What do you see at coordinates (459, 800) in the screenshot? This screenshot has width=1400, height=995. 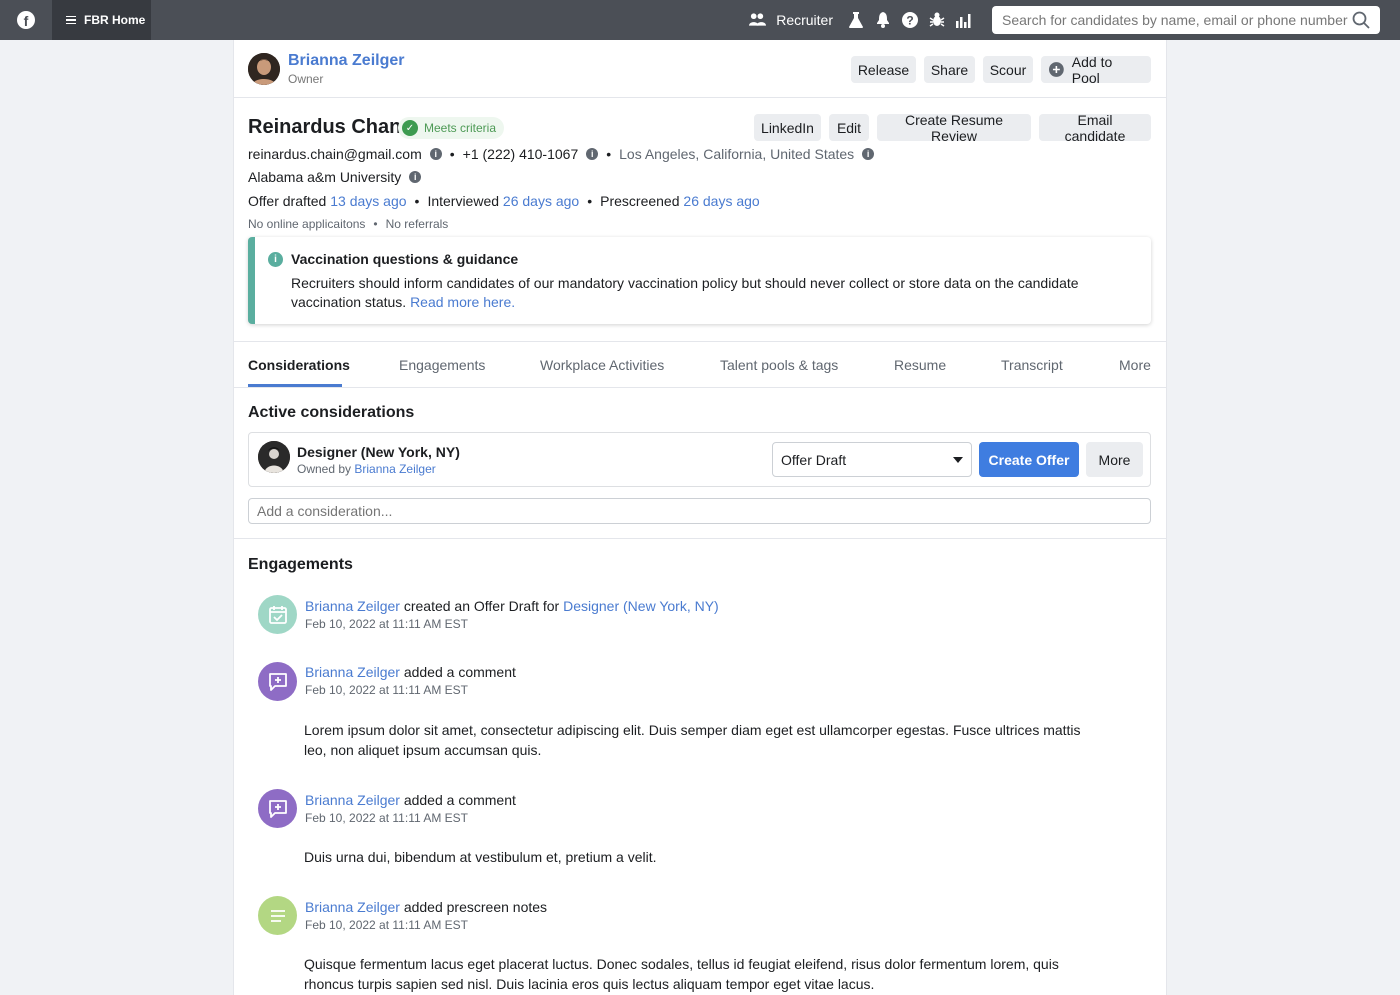 I see `engagement-action: added a comment` at bounding box center [459, 800].